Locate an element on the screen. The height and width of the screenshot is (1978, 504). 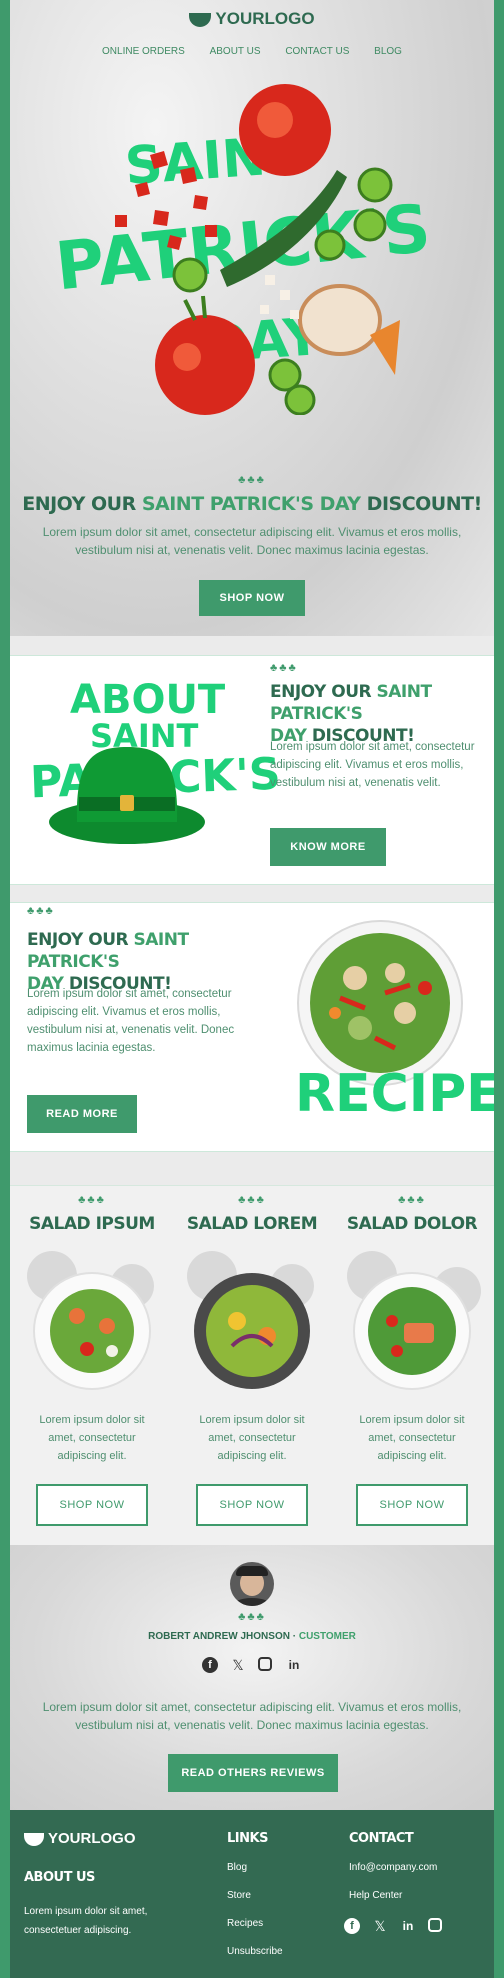
logo-text: YOURLOGO is located at coordinates (265, 18).